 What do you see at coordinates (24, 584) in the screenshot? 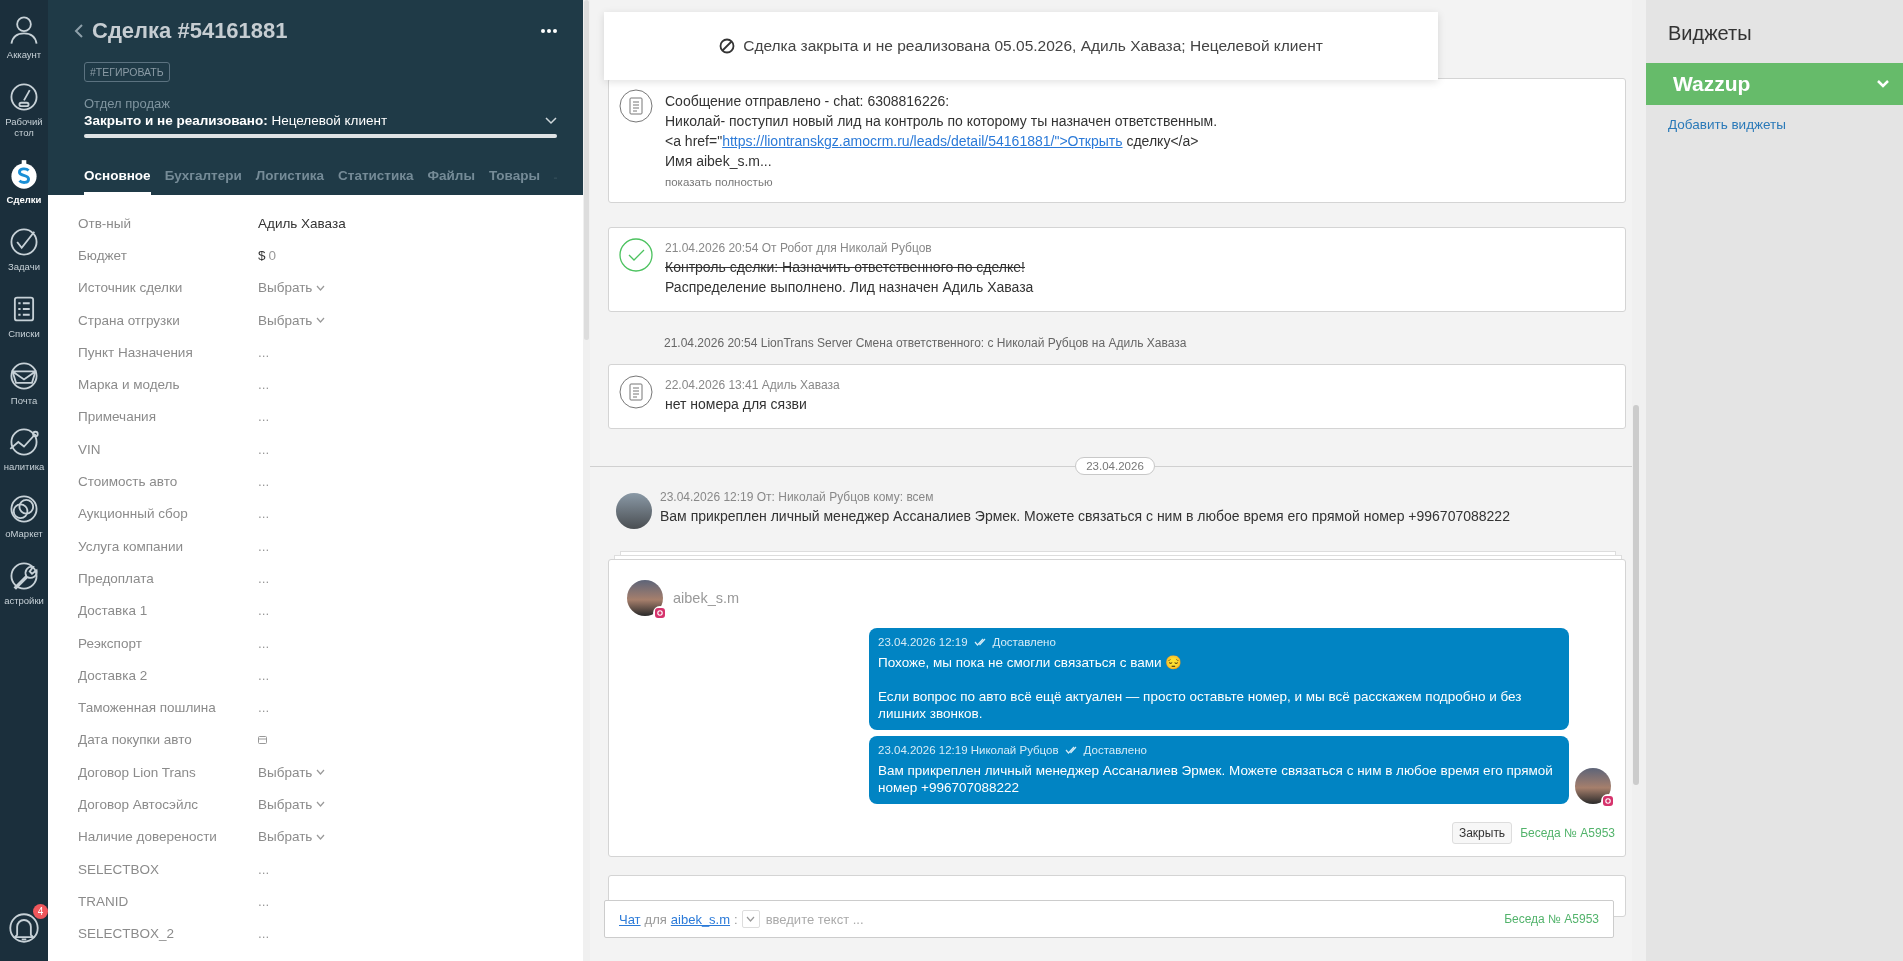
I see `nav-item: астройки` at bounding box center [24, 584].